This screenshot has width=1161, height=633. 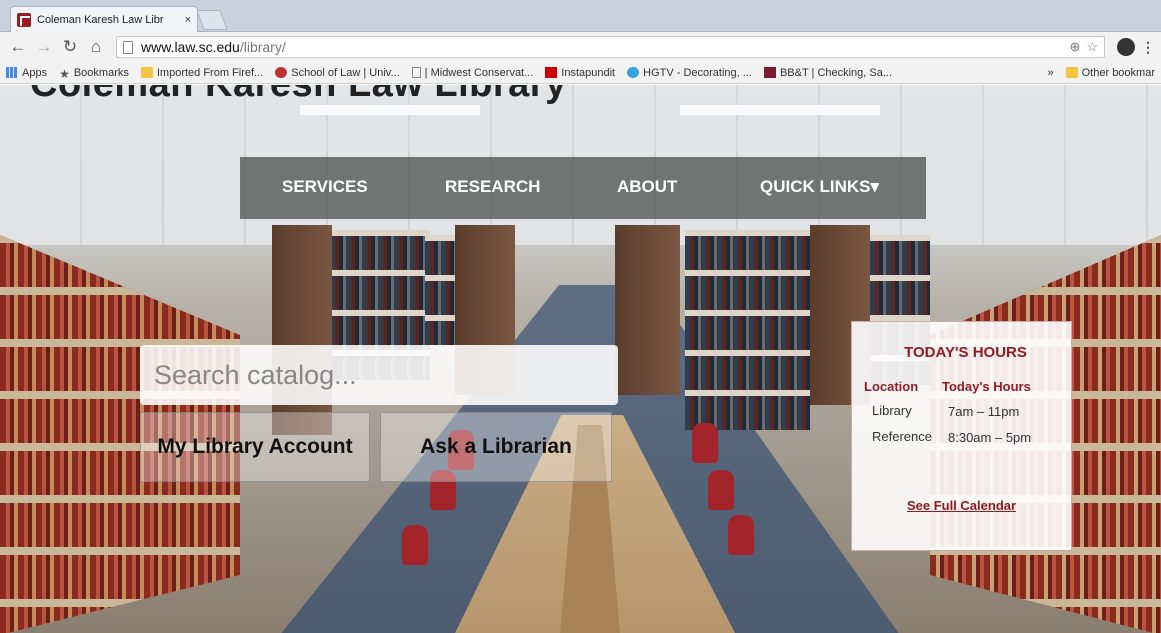 What do you see at coordinates (583, 188) in the screenshot?
I see `main-nav: SERVICES RESEARCH ABOUT QUICK LINKS▾` at bounding box center [583, 188].